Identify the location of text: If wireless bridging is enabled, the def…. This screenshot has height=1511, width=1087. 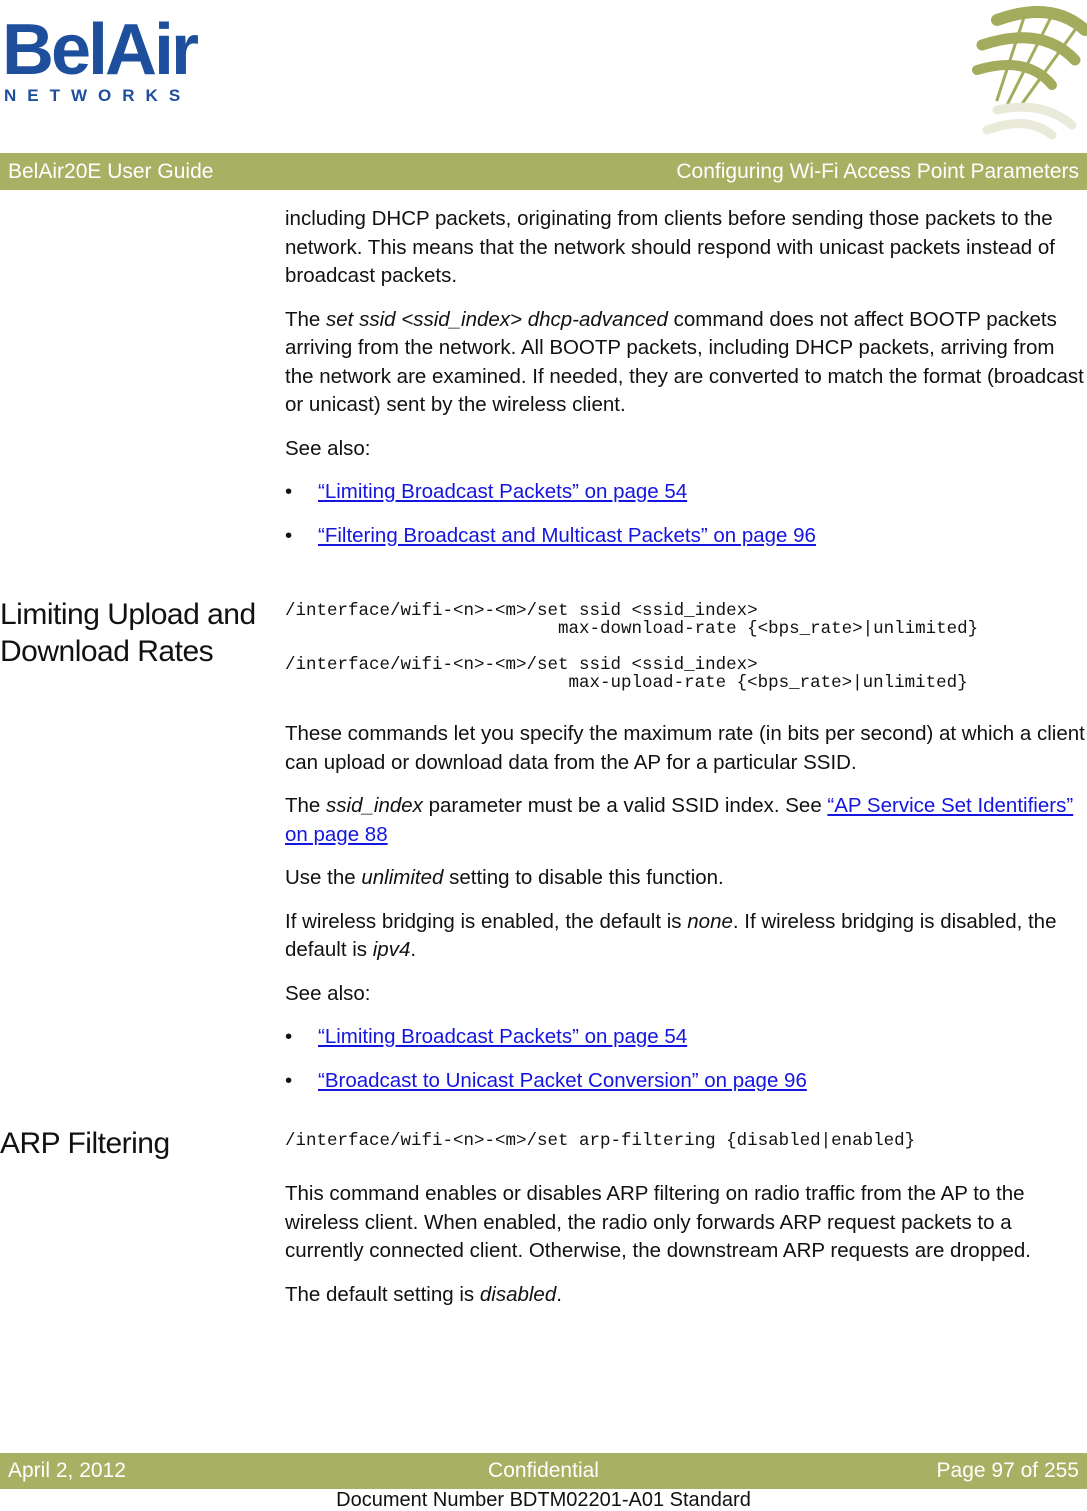
(486, 921).